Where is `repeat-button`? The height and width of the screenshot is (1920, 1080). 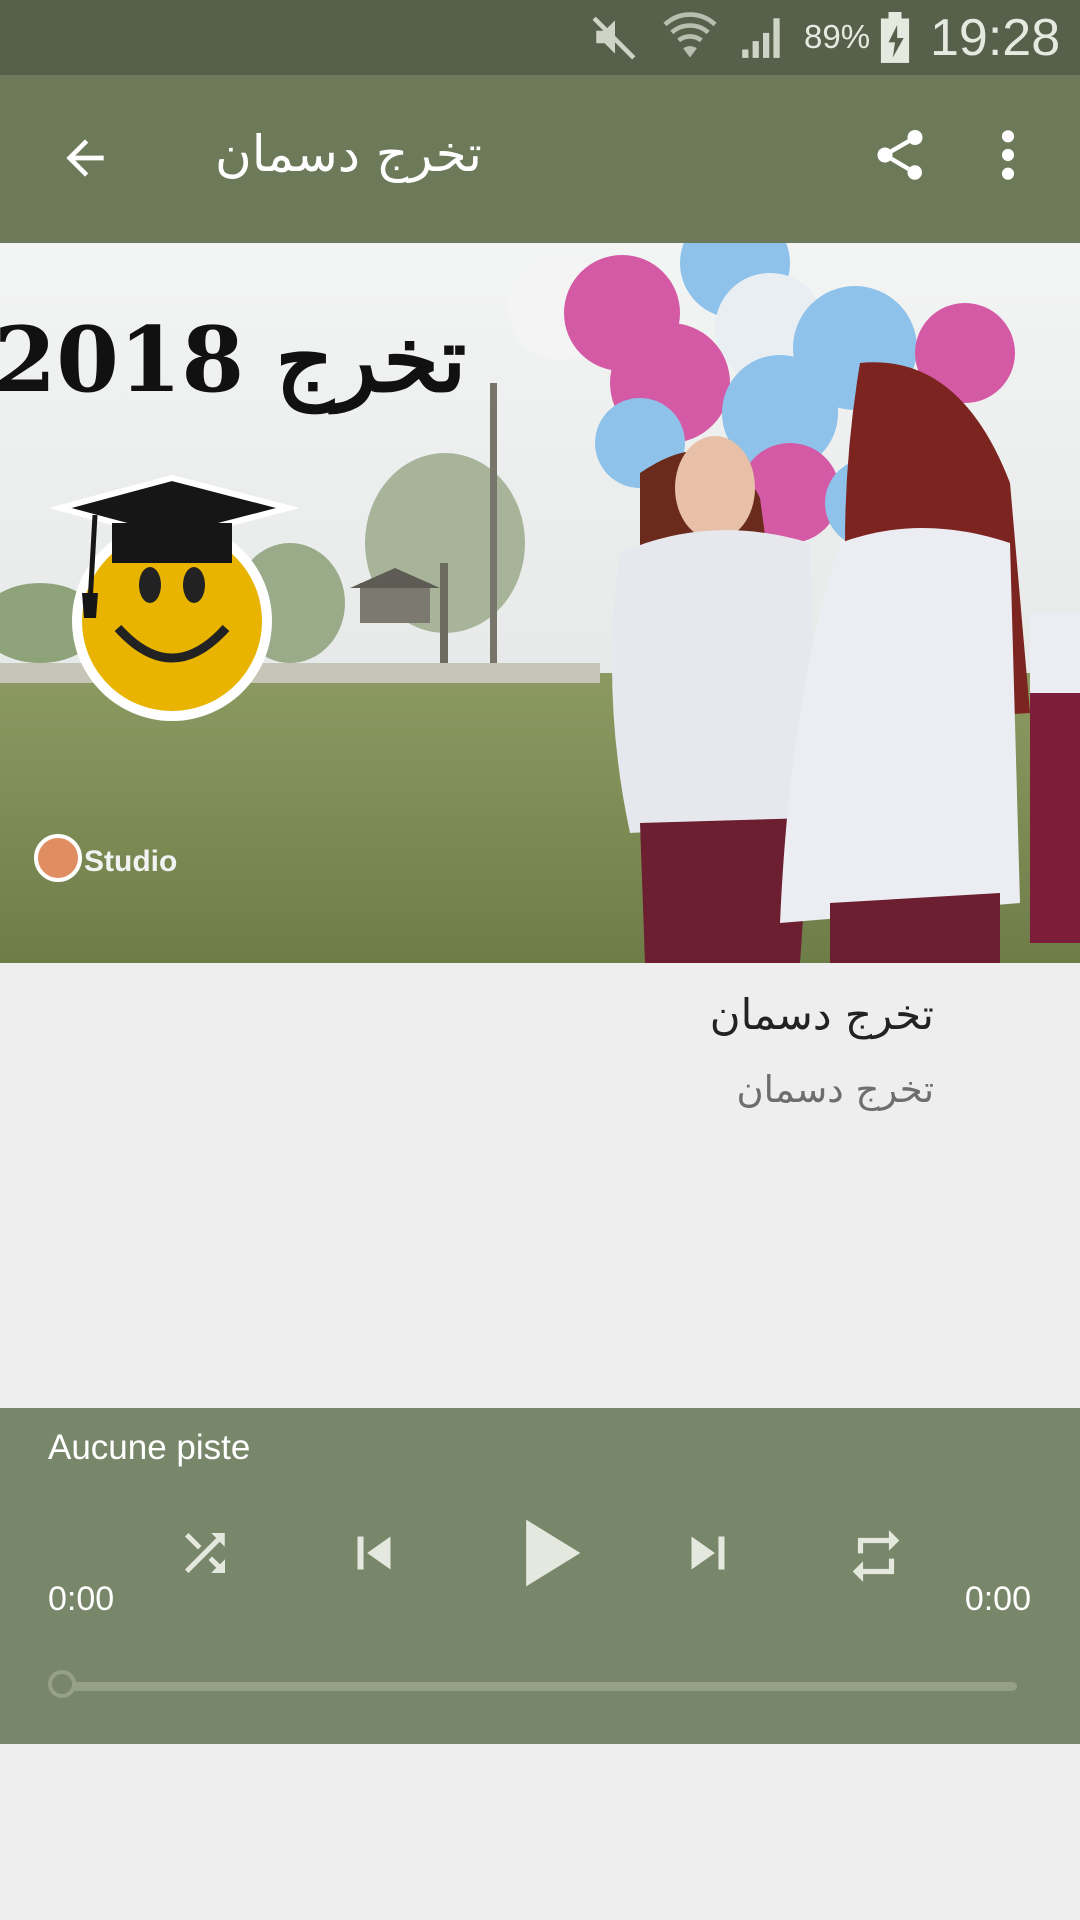
repeat-button is located at coordinates (876, 1558).